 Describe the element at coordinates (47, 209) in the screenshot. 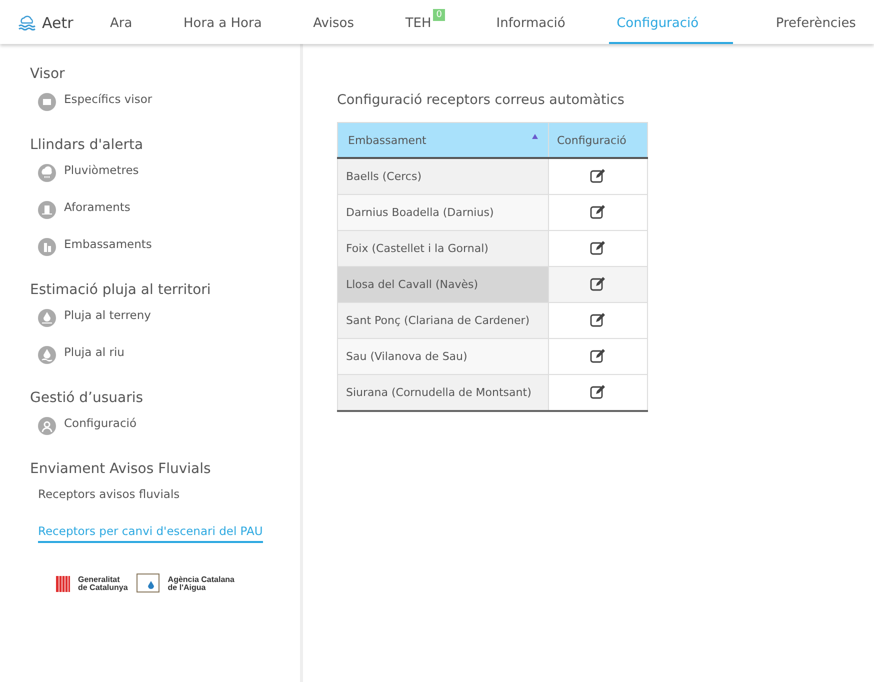

I see `gauge-icon` at that location.